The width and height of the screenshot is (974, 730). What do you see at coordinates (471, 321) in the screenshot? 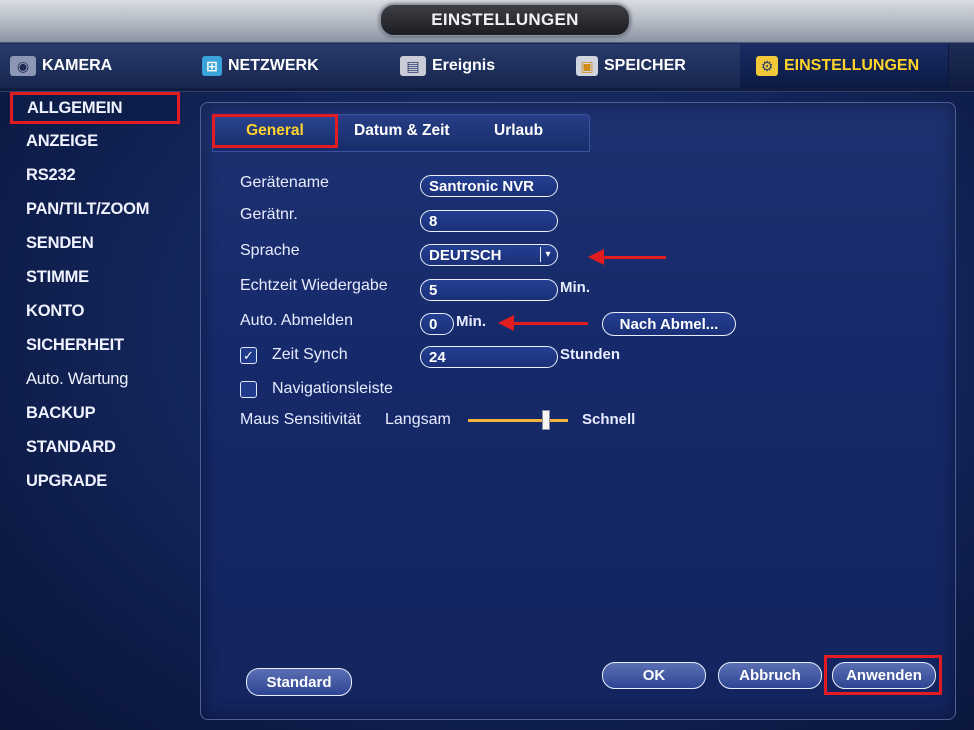
I see `auto-logout-unit: Min.` at bounding box center [471, 321].